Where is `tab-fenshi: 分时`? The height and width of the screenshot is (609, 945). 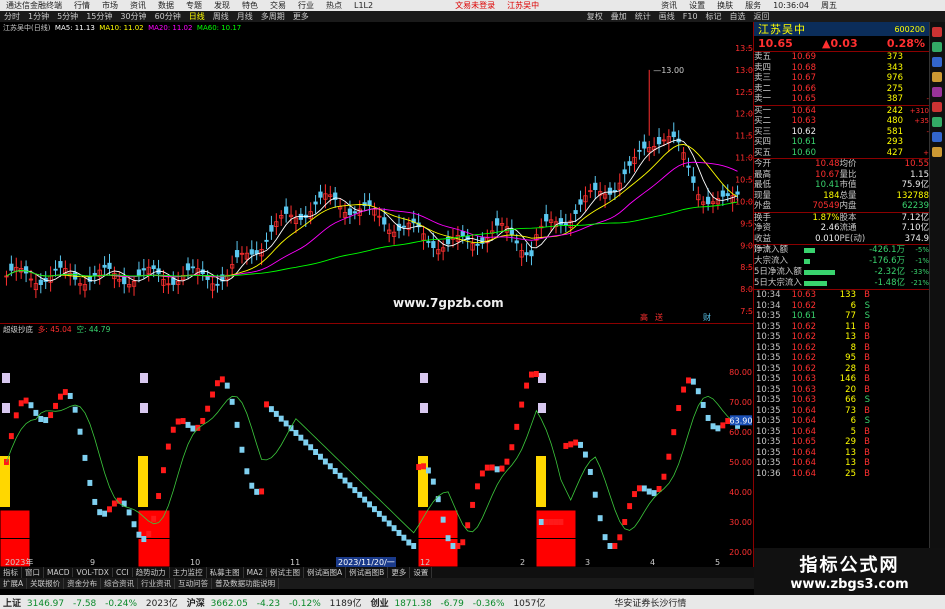 tab-fenshi: 分时 is located at coordinates (12, 16).